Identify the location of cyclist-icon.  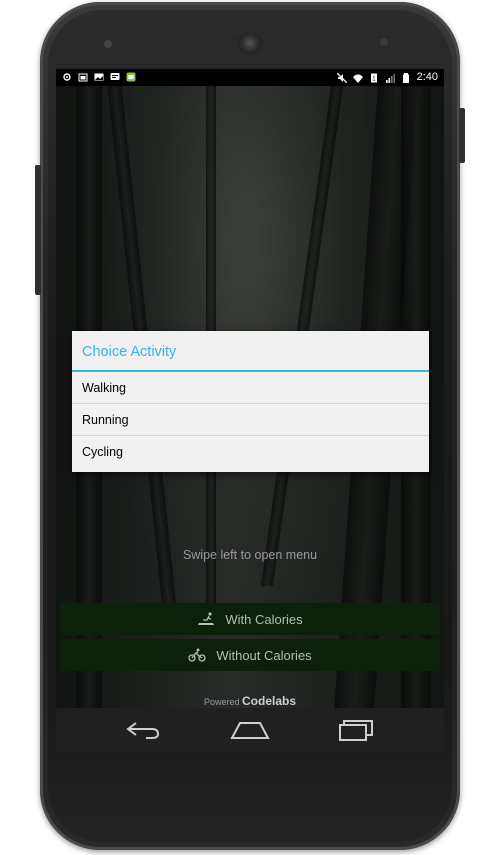
(197, 655).